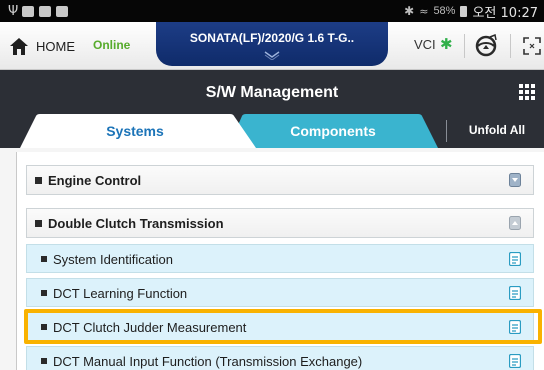  What do you see at coordinates (113, 259) in the screenshot?
I see `item-label: System Identification` at bounding box center [113, 259].